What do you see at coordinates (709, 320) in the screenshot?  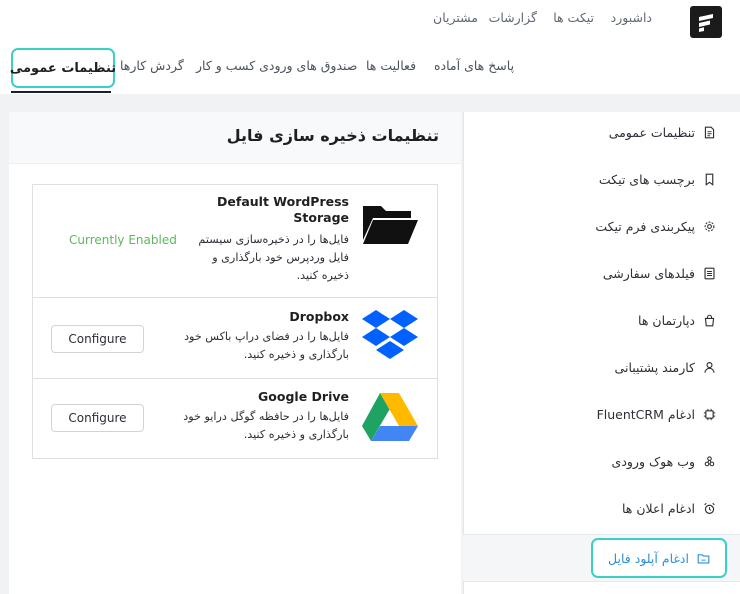 I see `bag-icon` at bounding box center [709, 320].